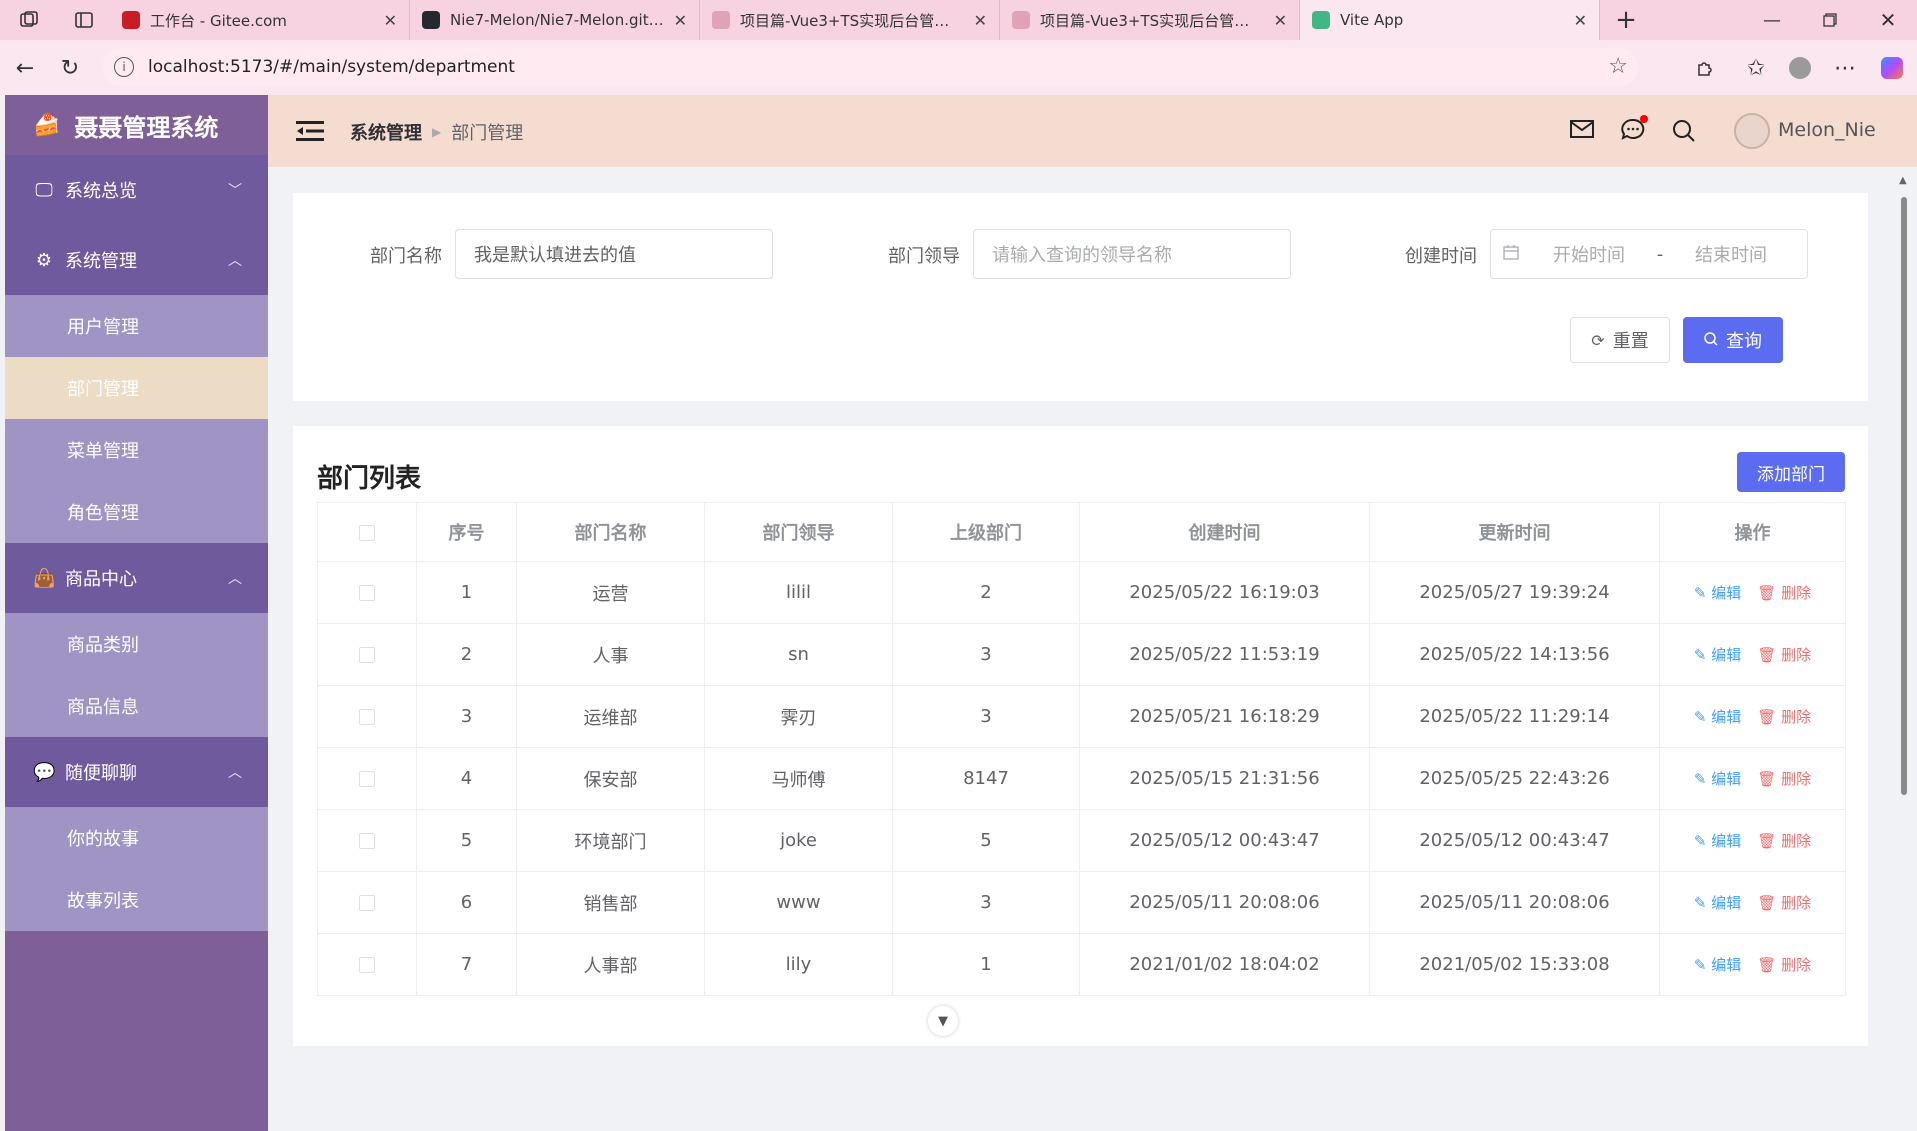  Describe the element at coordinates (1620, 340) in the screenshot. I see `reset-button: ⟳ 重置` at that location.